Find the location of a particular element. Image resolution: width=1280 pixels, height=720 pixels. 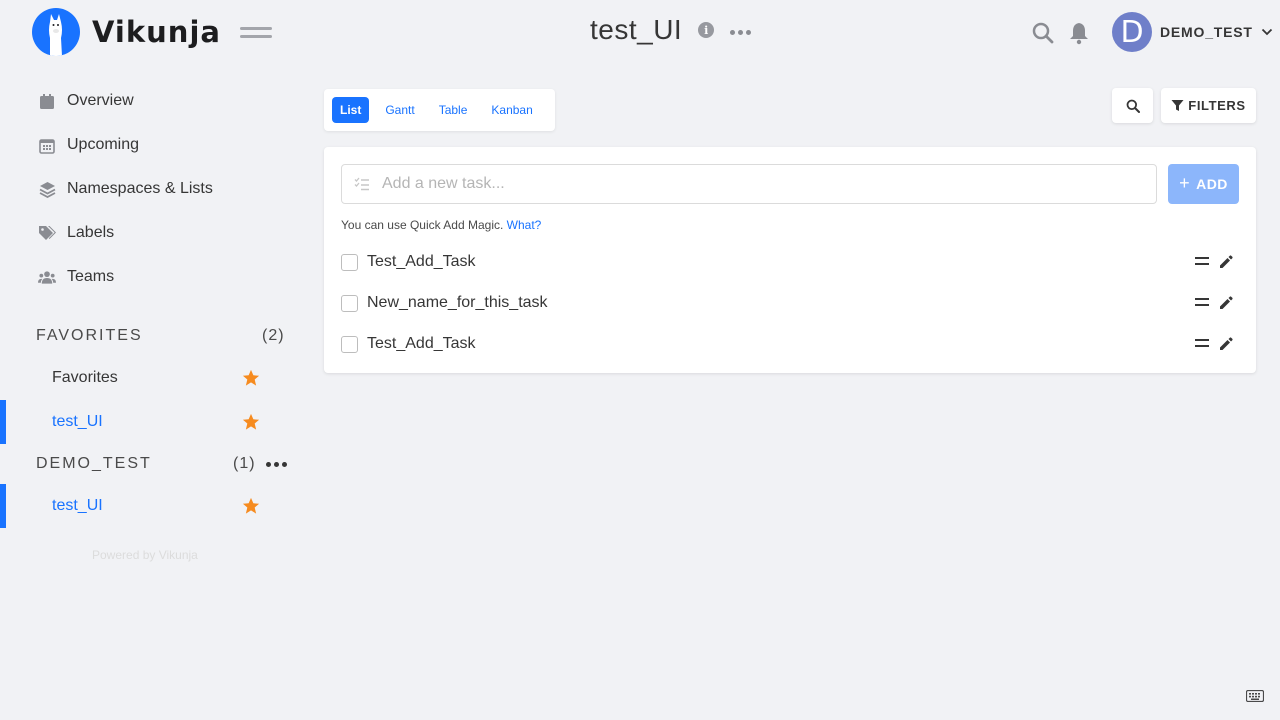

filters-button: FILTERS is located at coordinates (1208, 105).